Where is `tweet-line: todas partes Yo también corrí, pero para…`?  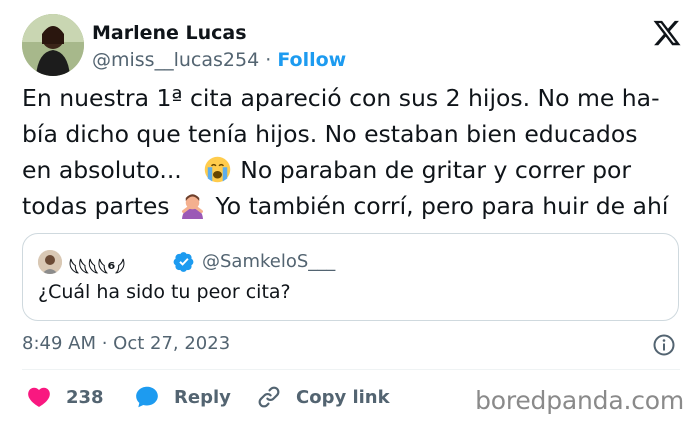 tweet-line: todas partes Yo también corrí, pero para… is located at coordinates (360, 206).